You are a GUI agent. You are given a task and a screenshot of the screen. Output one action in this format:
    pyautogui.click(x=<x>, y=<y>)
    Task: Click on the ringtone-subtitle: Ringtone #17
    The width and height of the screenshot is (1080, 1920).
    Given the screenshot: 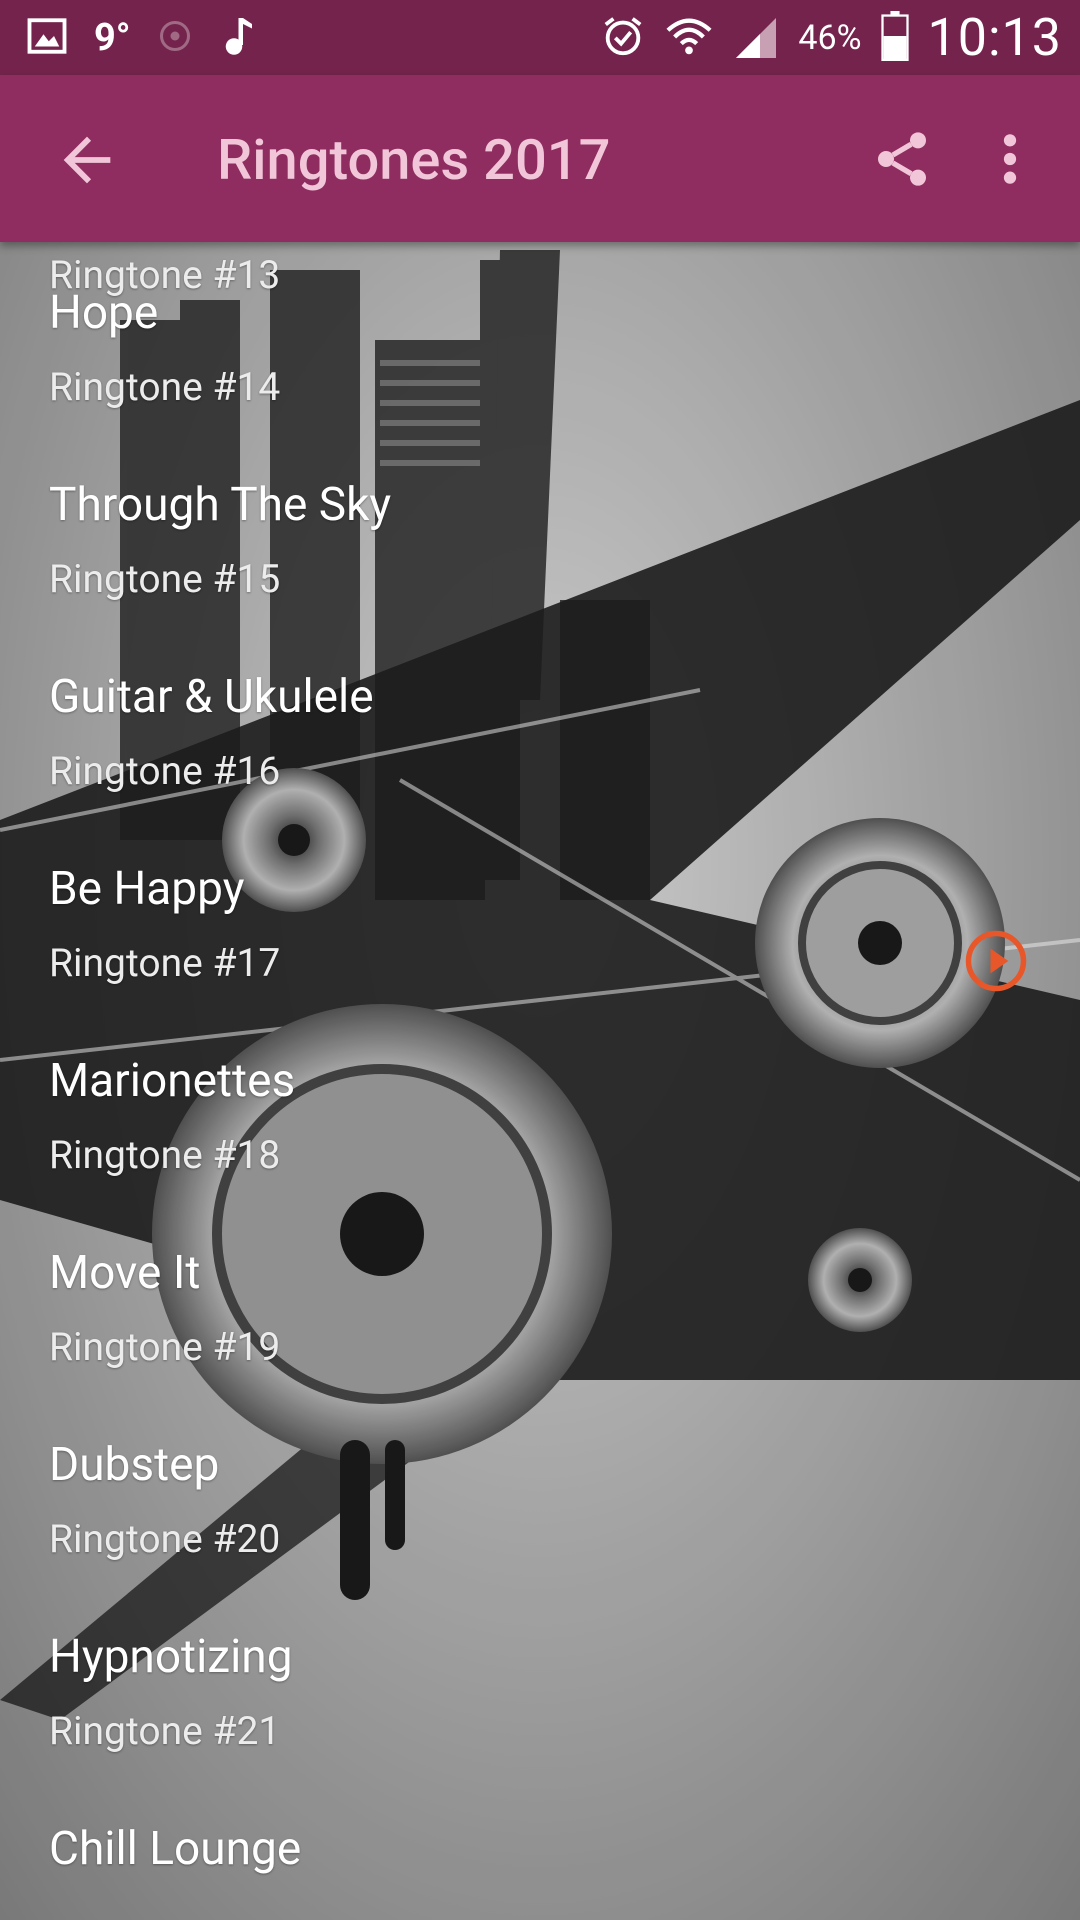 What is the action you would take?
    pyautogui.click(x=165, y=963)
    